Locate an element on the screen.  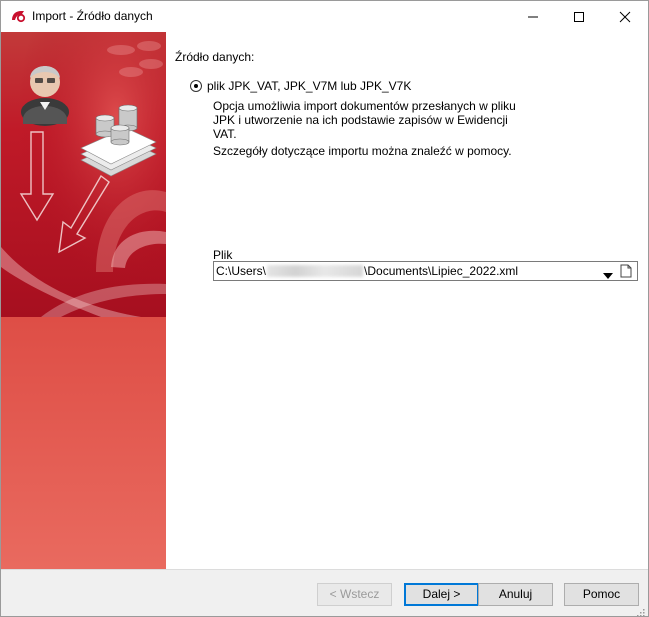
minimize-button is located at coordinates (533, 16).